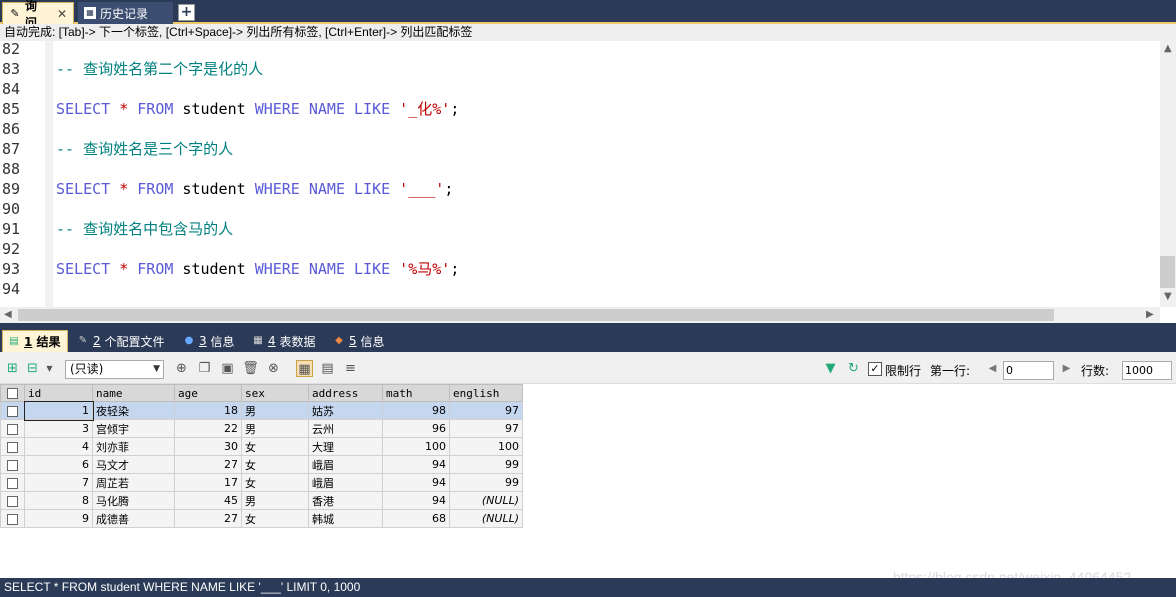 The width and height of the screenshot is (1176, 597). What do you see at coordinates (327, 368) in the screenshot?
I see `form-view-icon: ▤` at bounding box center [327, 368].